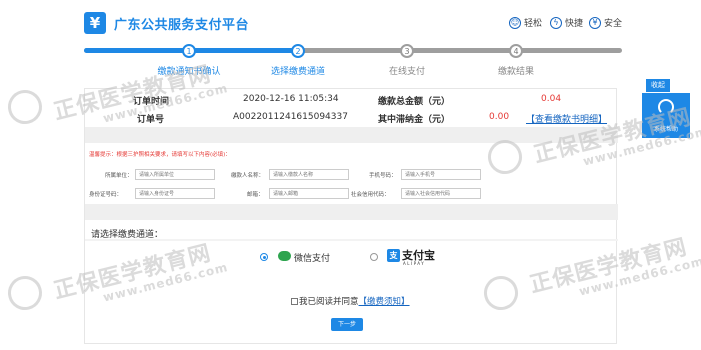  What do you see at coordinates (284, 256) in the screenshot?
I see `wechat-icon` at bounding box center [284, 256].